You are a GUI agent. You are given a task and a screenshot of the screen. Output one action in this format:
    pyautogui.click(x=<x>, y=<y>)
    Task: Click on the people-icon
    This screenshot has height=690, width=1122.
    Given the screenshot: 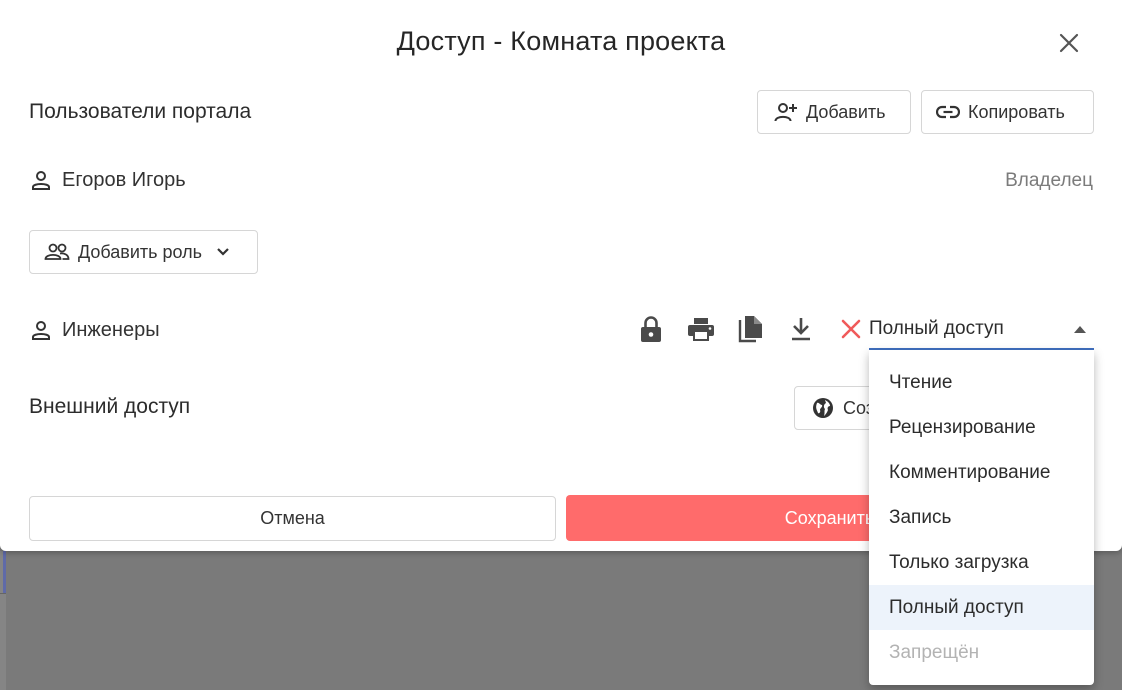 What is the action you would take?
    pyautogui.click(x=57, y=252)
    